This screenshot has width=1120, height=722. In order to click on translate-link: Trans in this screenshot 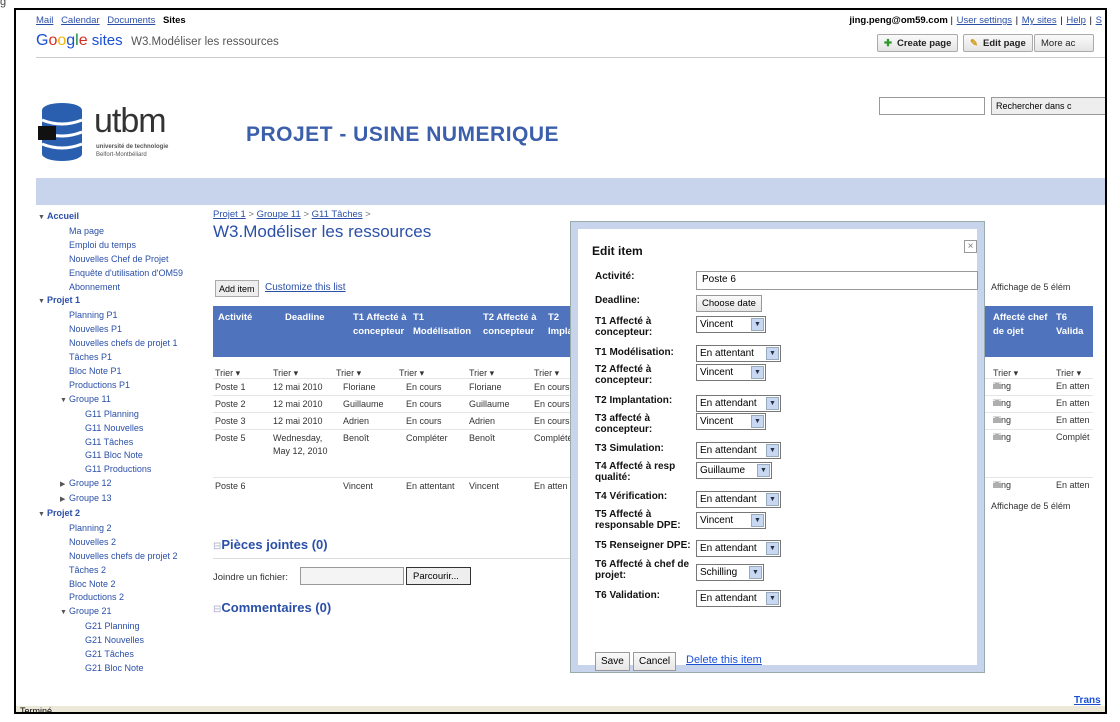, I will do `click(1087, 700)`.